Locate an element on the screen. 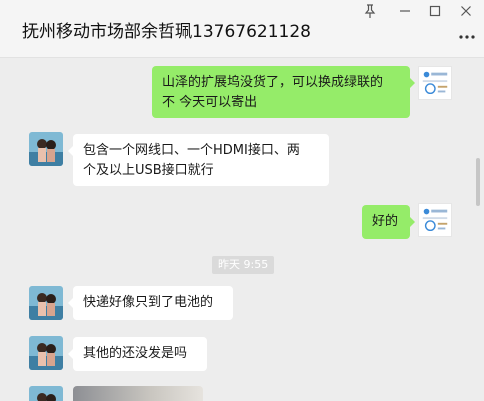  maximize-icon is located at coordinates (435, 11).